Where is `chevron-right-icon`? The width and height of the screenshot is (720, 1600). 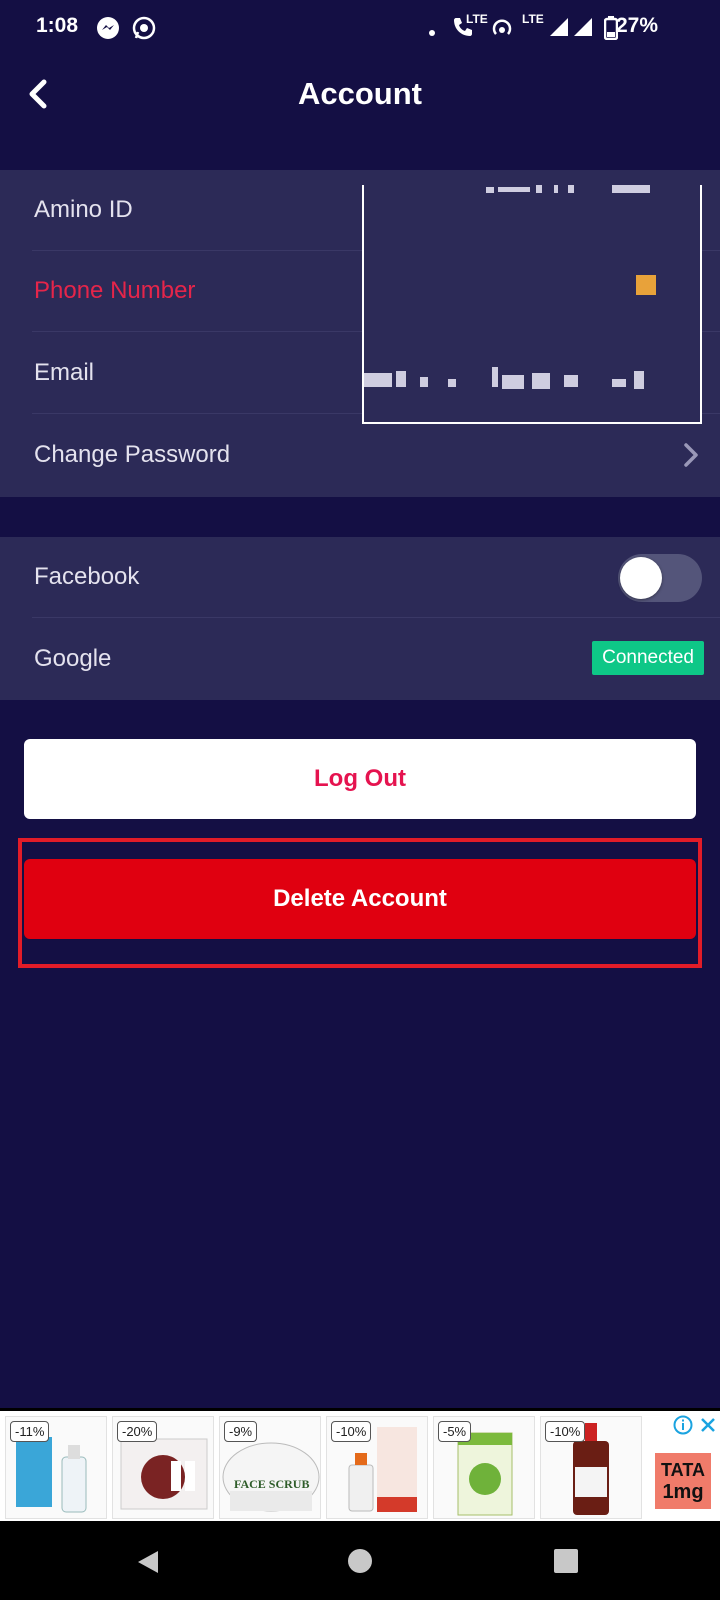
chevron-right-icon is located at coordinates (691, 455).